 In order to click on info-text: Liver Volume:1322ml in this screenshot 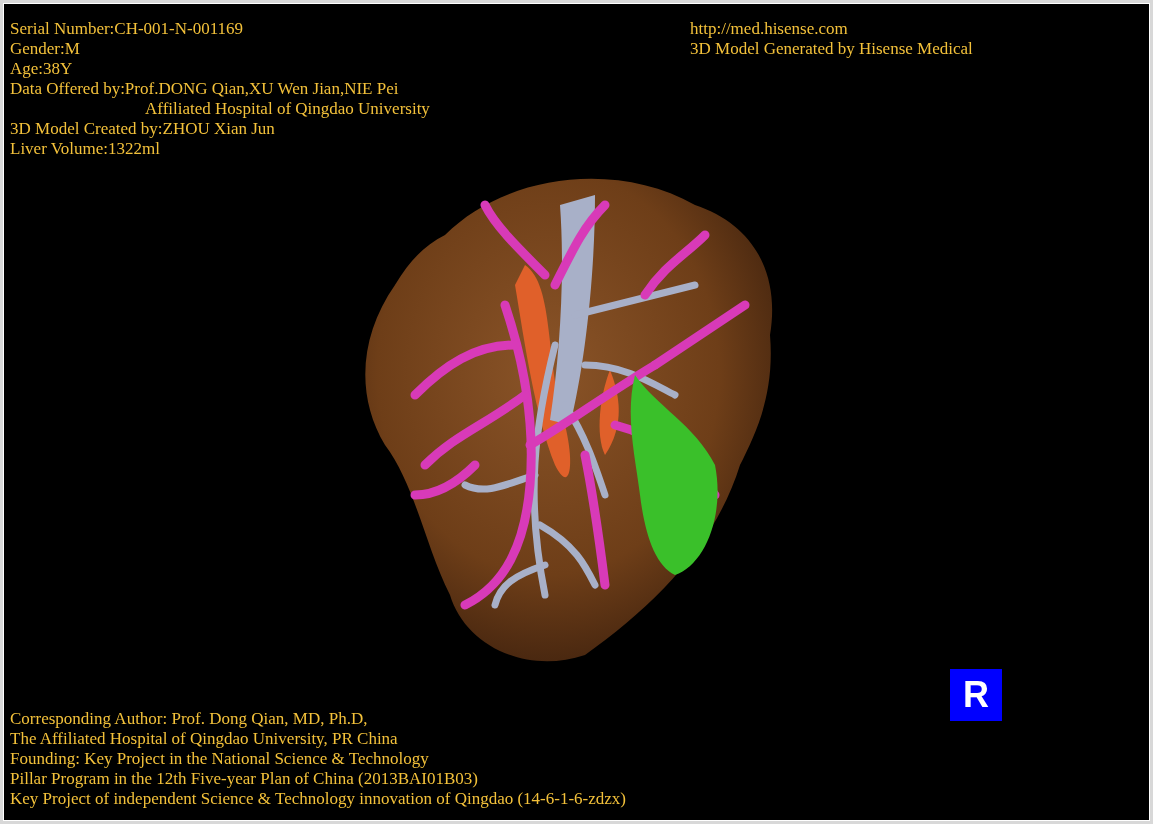, I will do `click(85, 149)`.